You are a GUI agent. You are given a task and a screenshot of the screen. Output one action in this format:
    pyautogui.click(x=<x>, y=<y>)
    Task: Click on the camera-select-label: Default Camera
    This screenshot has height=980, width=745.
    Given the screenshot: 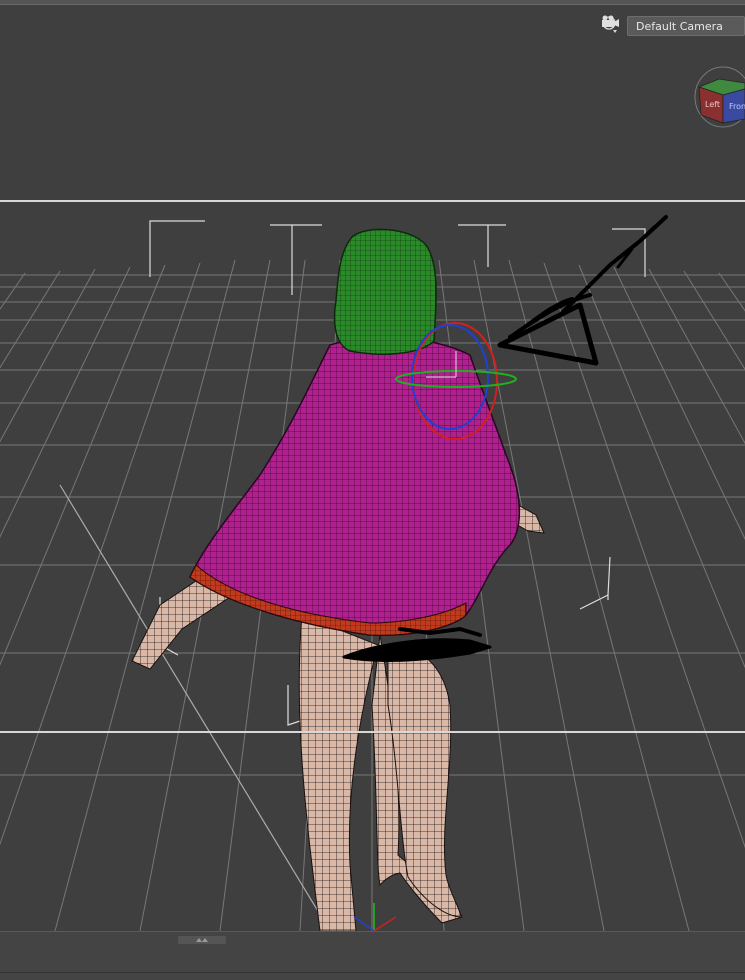 What is the action you would take?
    pyautogui.click(x=679, y=26)
    